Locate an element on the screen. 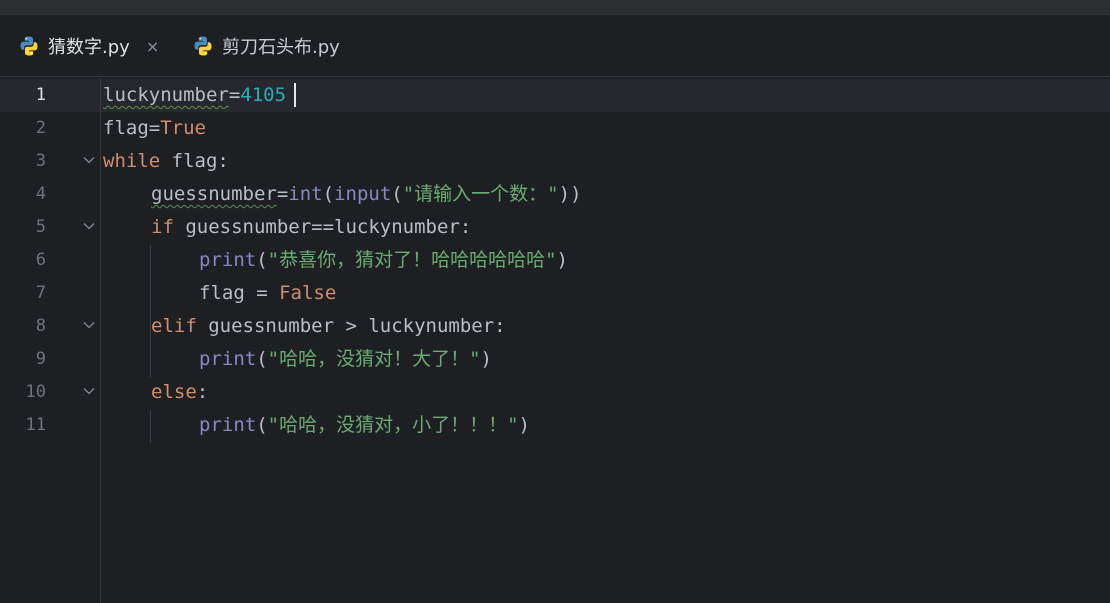 The height and width of the screenshot is (603, 1110). code-token: guessnumber==luckynumber: is located at coordinates (322, 227).